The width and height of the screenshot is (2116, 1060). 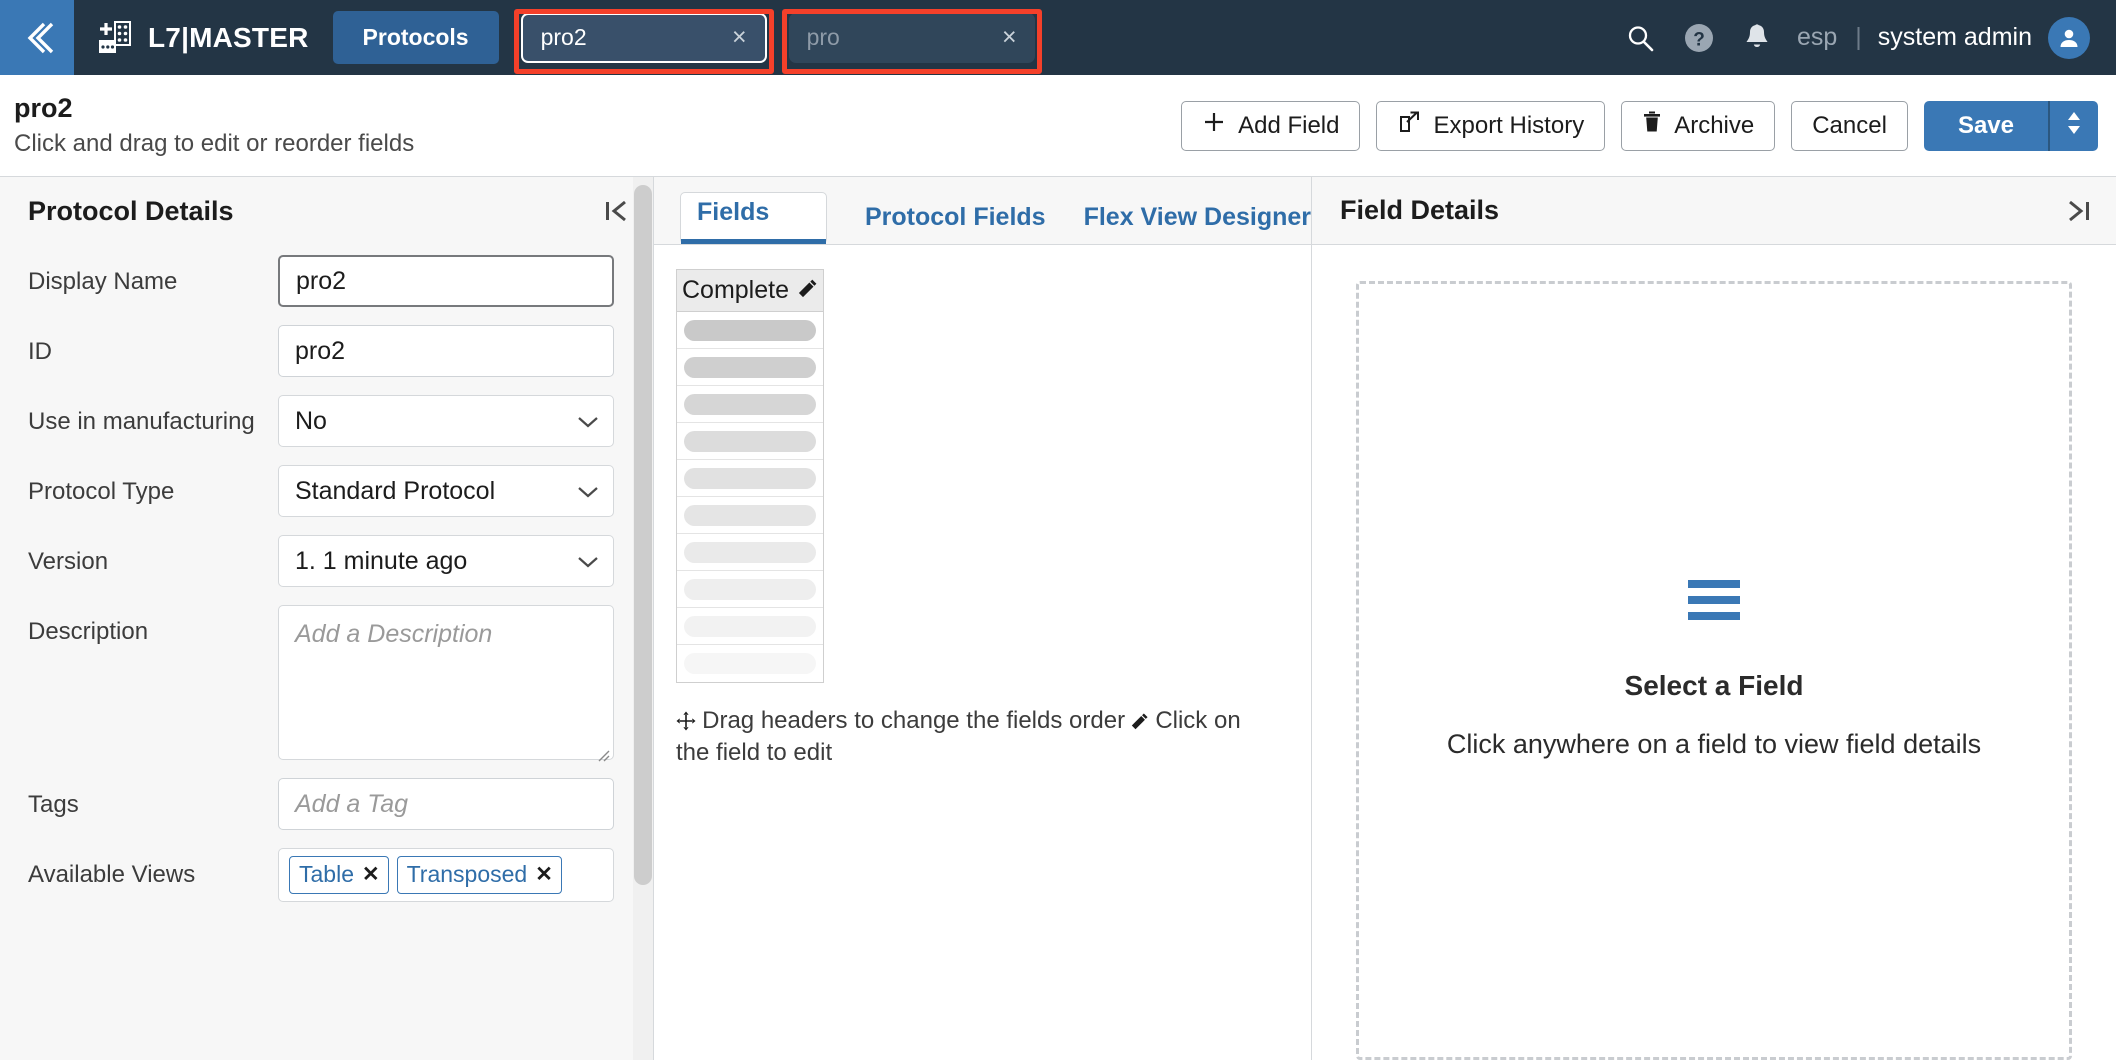 What do you see at coordinates (1289, 125) in the screenshot?
I see `add-field-label: Add Field` at bounding box center [1289, 125].